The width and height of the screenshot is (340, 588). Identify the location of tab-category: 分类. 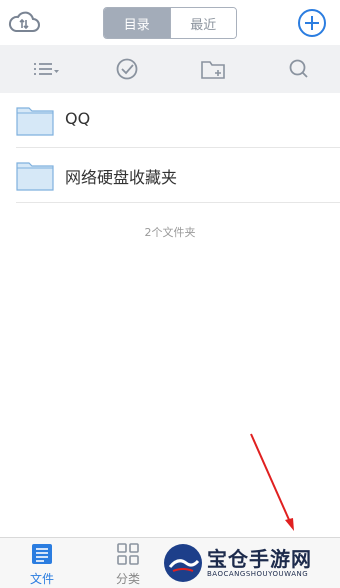
(128, 564).